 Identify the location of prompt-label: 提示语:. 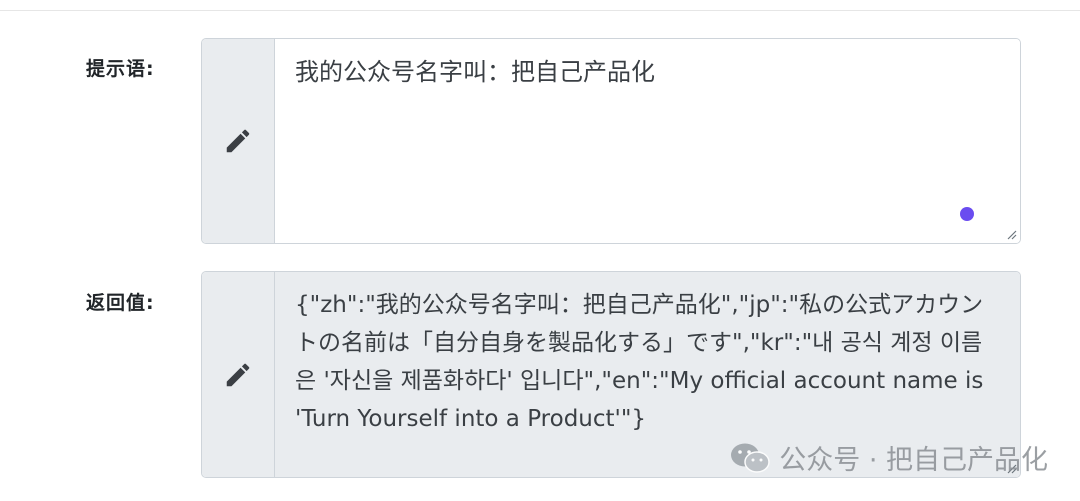
(120, 69).